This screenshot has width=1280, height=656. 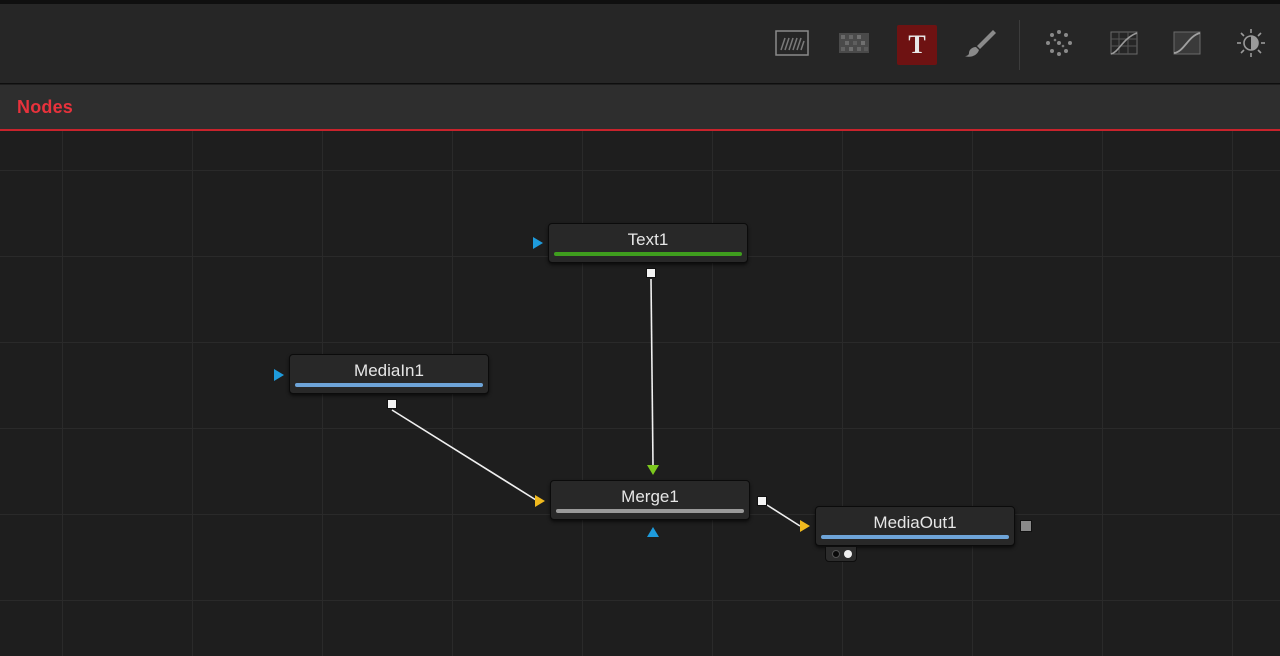 I want to click on mediain1-input-arrow, so click(x=279, y=375).